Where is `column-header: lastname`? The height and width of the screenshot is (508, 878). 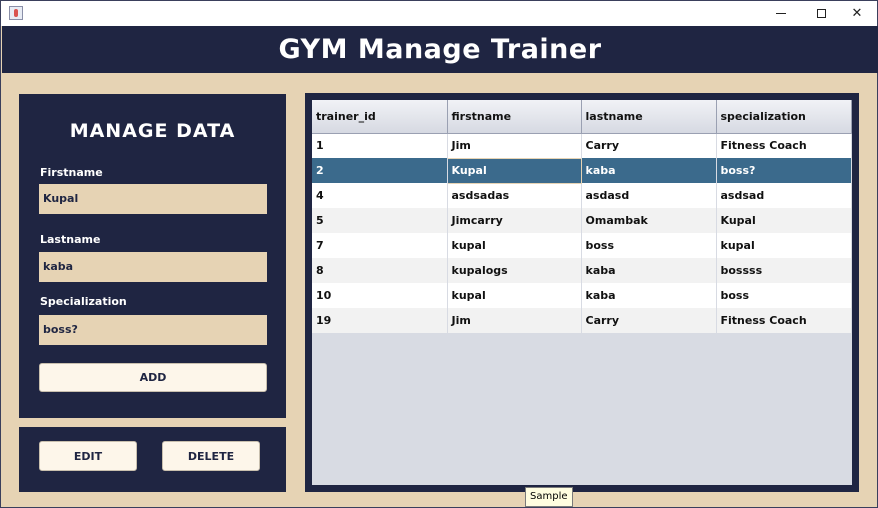
column-header: lastname is located at coordinates (649, 117).